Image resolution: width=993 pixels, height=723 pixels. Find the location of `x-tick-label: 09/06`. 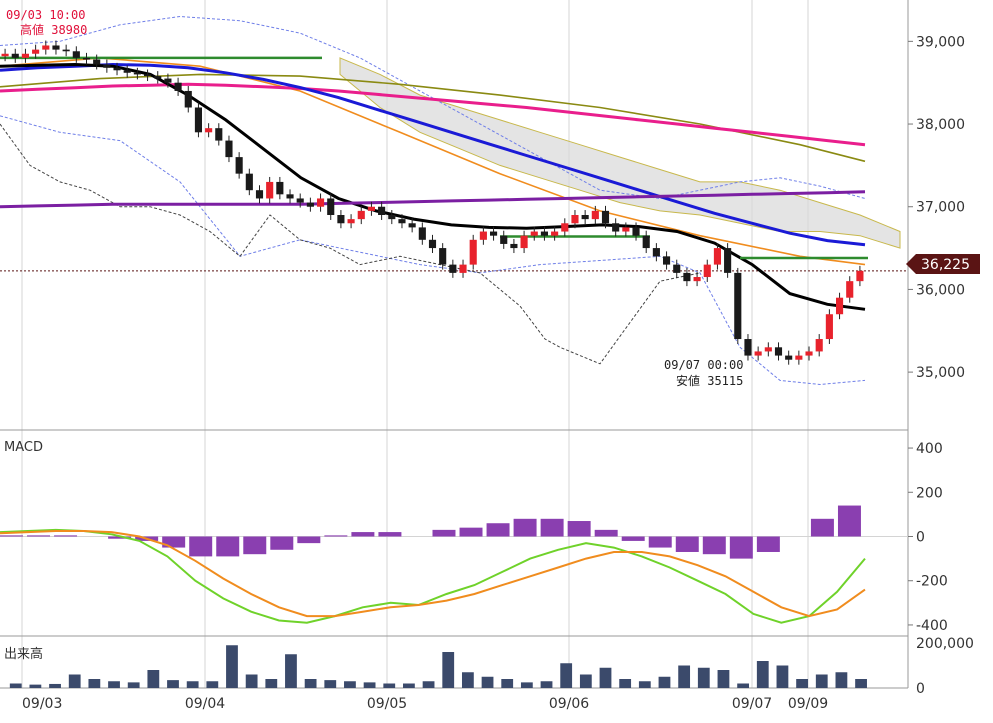

x-tick-label: 09/06 is located at coordinates (569, 704).